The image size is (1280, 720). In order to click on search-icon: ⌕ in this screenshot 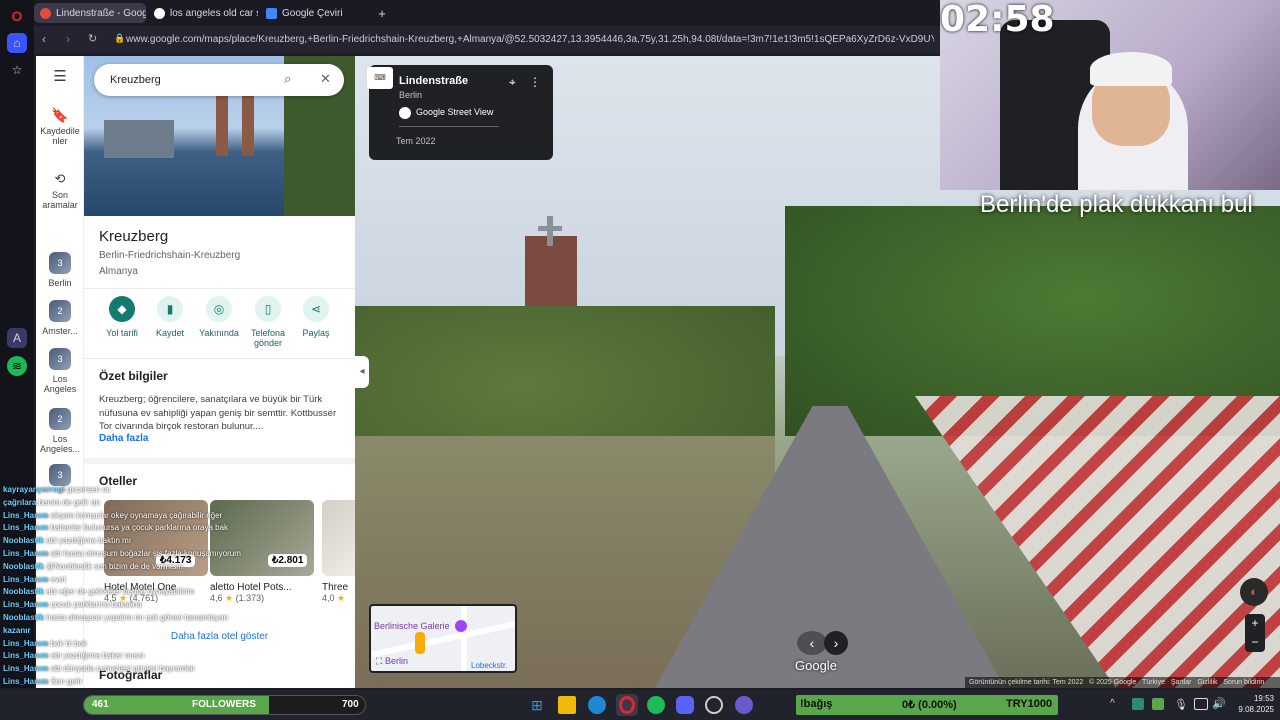, I will do `click(287, 79)`.